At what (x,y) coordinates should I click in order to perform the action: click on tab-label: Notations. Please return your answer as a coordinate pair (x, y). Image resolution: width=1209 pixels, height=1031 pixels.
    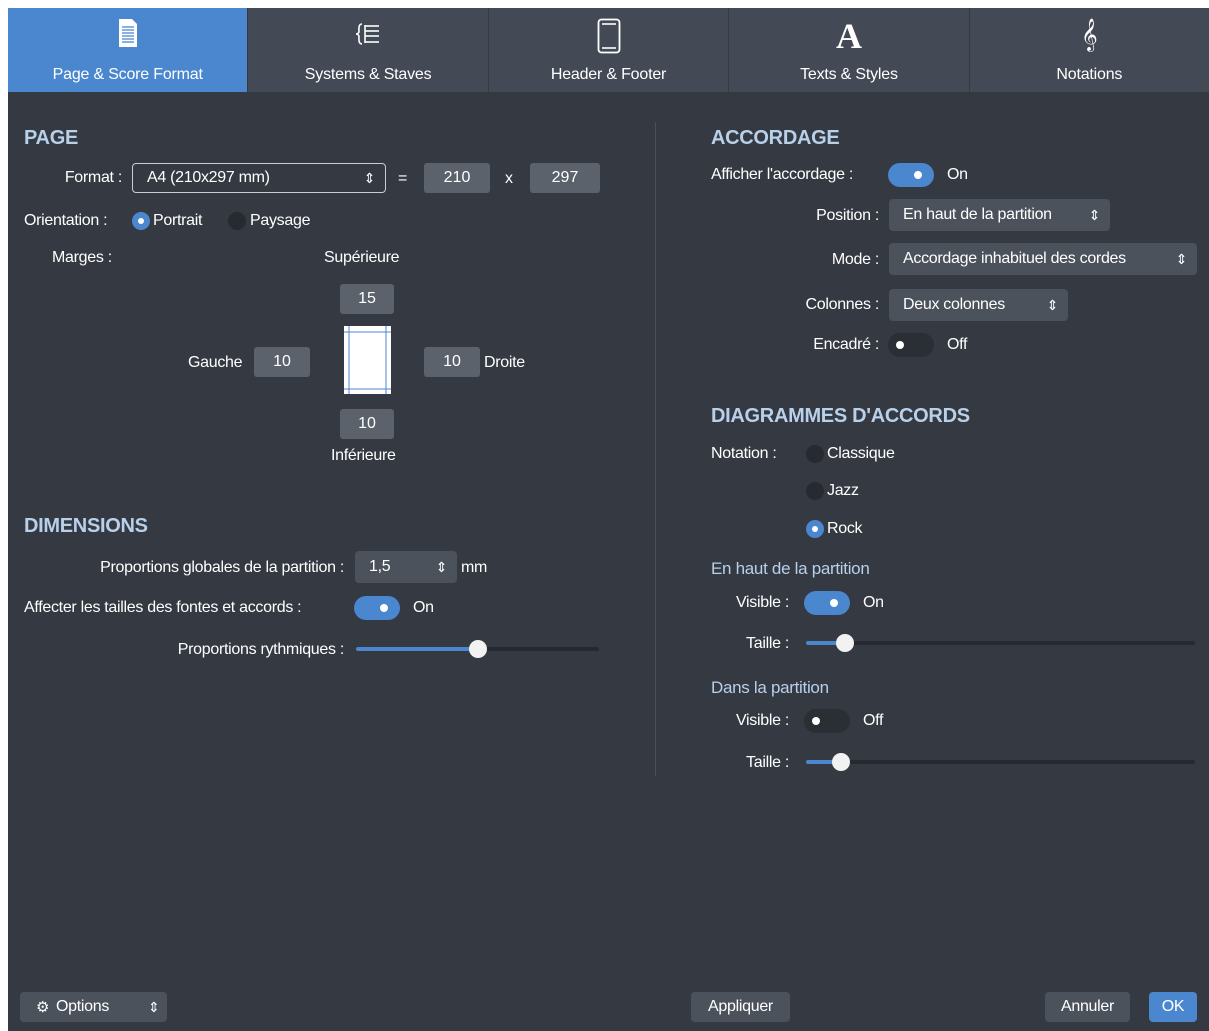
    Looking at the image, I should click on (1089, 74).